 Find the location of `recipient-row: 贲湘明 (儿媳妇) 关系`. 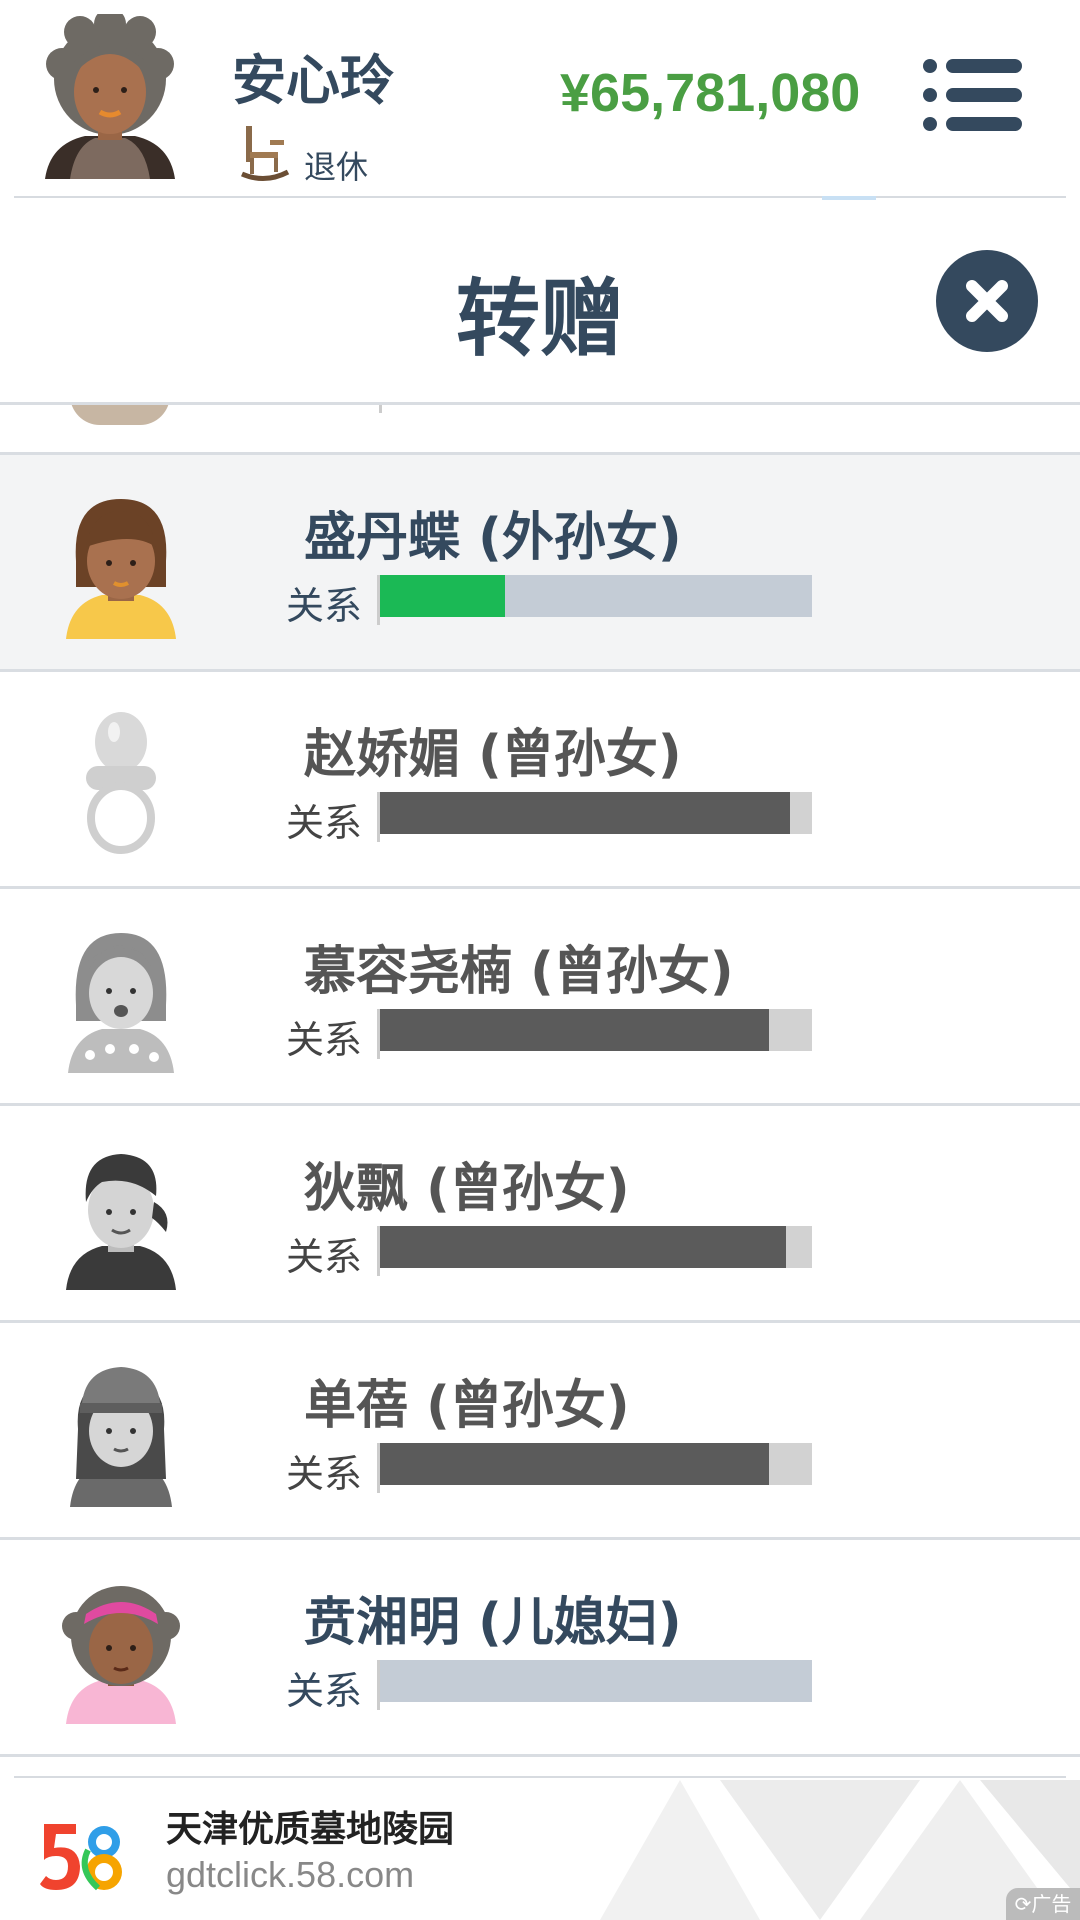

recipient-row: 贲湘明 (儿媳妇) 关系 is located at coordinates (540, 1648).